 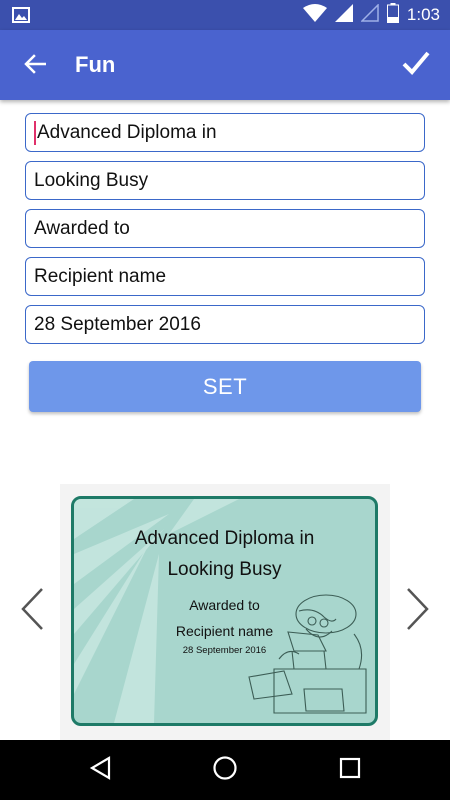 What do you see at coordinates (225, 180) in the screenshot?
I see `line2-input: Looking Busy` at bounding box center [225, 180].